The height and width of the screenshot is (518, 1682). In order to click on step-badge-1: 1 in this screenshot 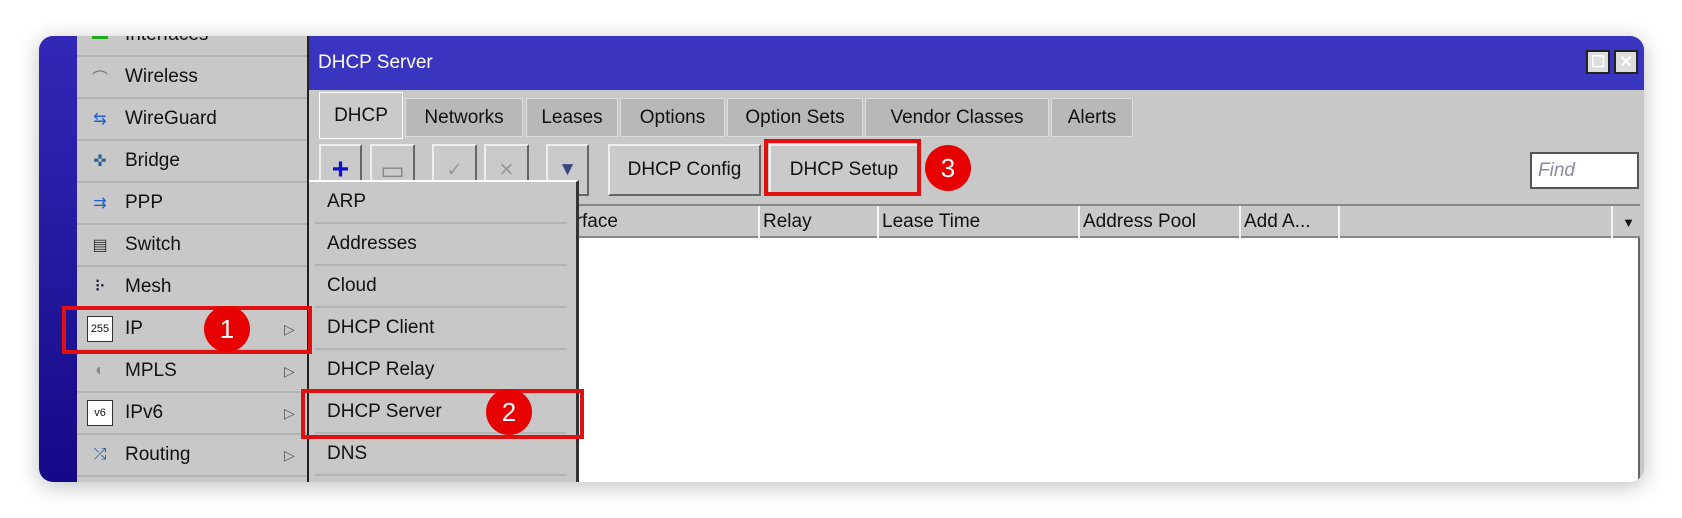, I will do `click(227, 329)`.